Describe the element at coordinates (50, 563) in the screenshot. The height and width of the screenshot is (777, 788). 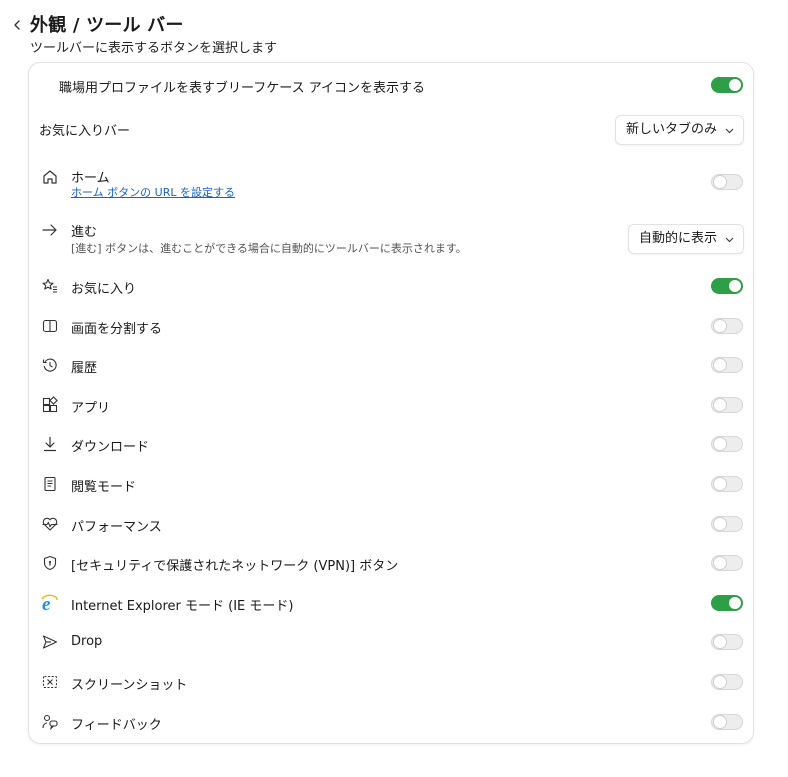
I see `shield-icon` at that location.